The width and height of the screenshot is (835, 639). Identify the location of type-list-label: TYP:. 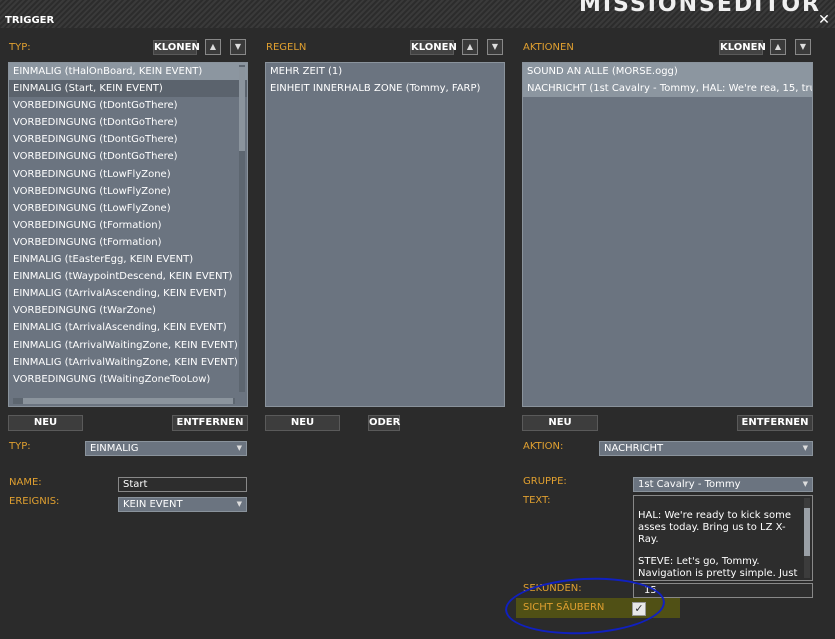
(20, 47).